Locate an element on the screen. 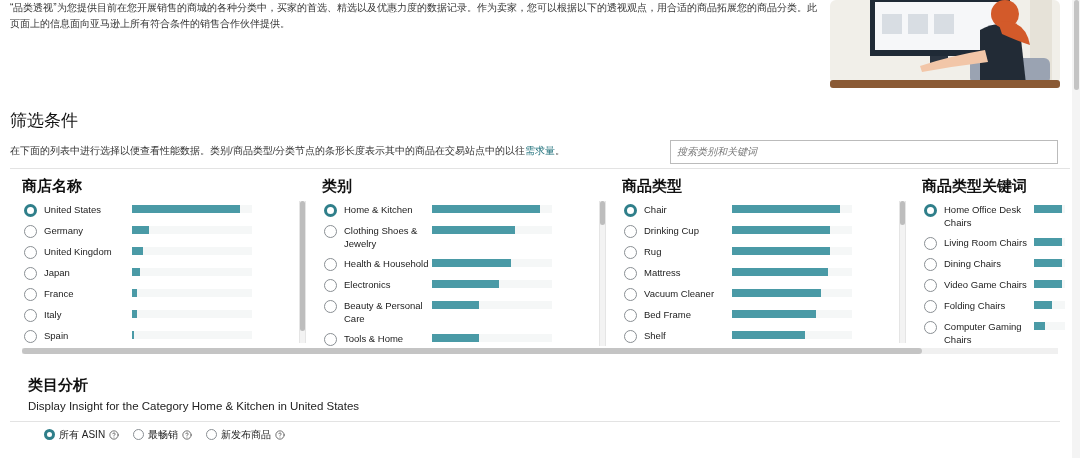  radio-label: 新发布商品 is located at coordinates (246, 435).